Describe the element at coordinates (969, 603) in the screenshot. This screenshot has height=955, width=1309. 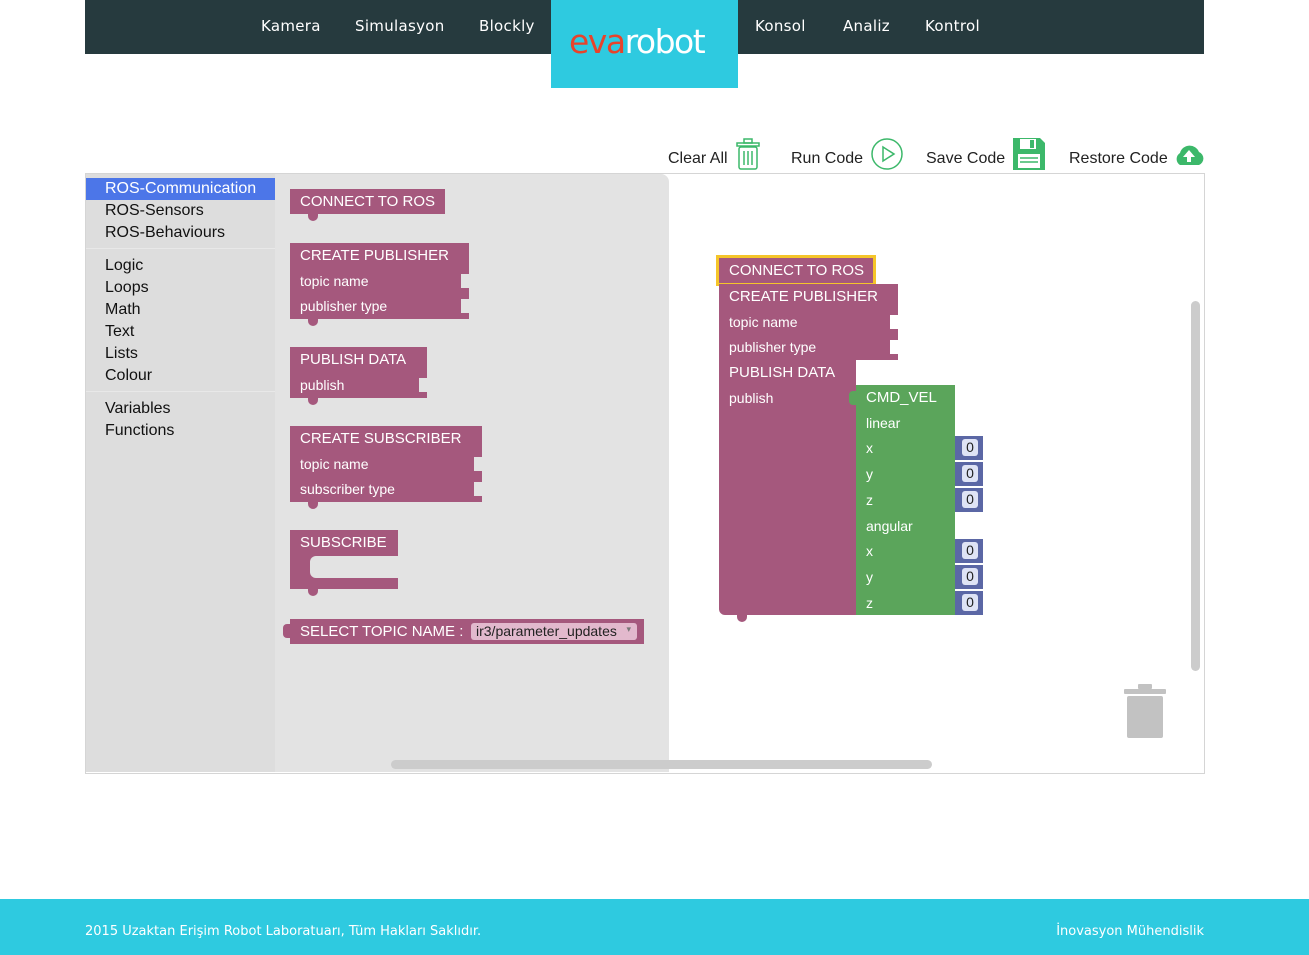
I see `number-block-angular-z: 0` at that location.